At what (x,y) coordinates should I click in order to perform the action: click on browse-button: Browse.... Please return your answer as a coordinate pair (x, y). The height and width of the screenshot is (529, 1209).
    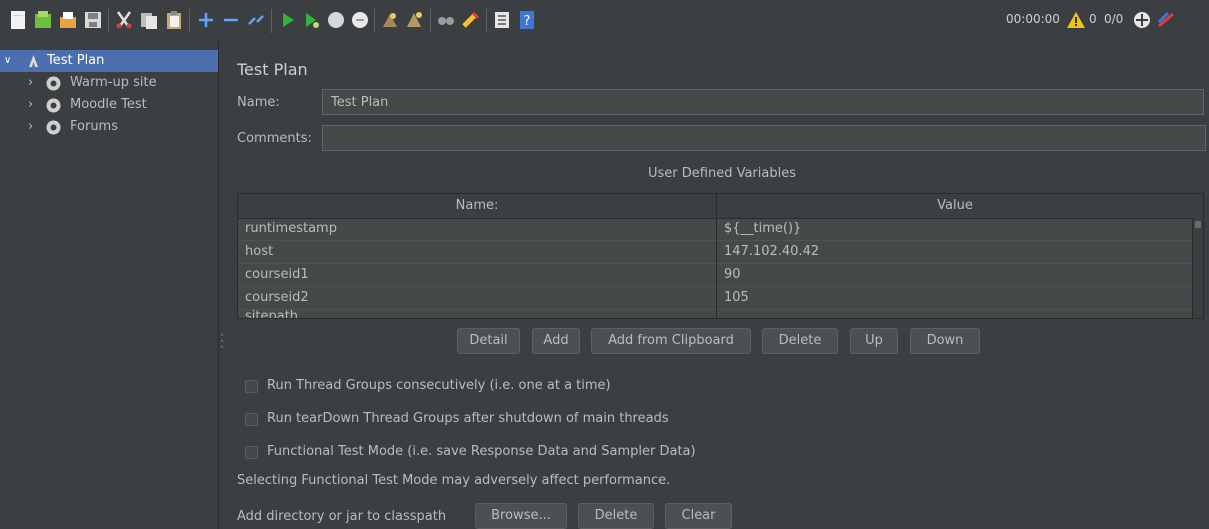
    Looking at the image, I should click on (521, 516).